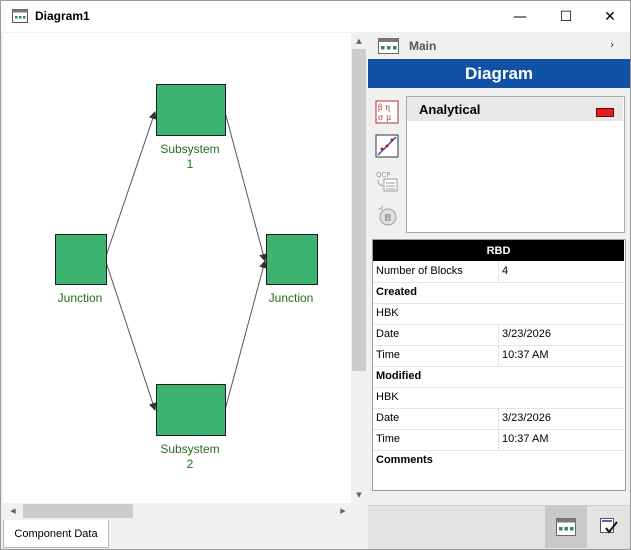 The width and height of the screenshot is (631, 550). What do you see at coordinates (359, 495) in the screenshot?
I see `scroll-down-arrow-icon: ▼` at bounding box center [359, 495].